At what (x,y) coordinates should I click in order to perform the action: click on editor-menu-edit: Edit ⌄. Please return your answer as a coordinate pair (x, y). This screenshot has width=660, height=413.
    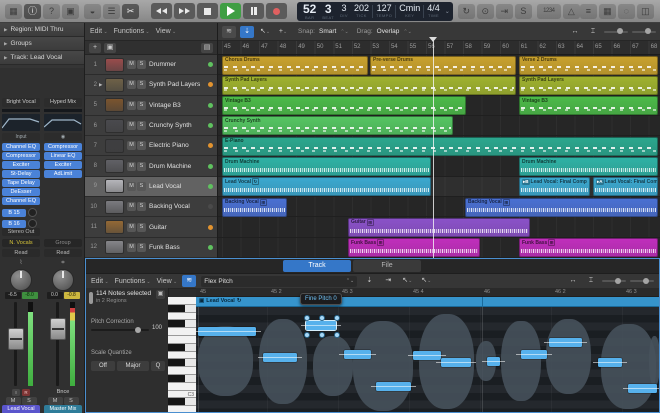
    Looking at the image, I should click on (100, 281).